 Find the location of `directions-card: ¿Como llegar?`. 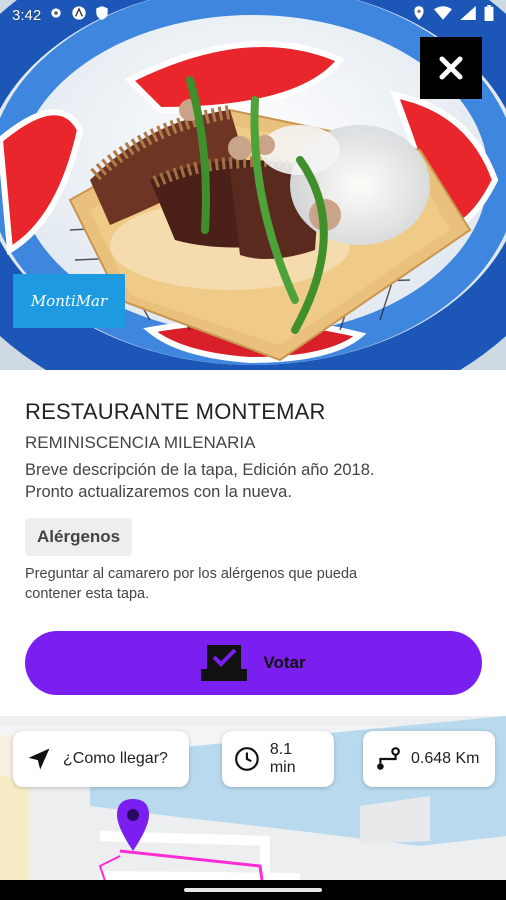

directions-card: ¿Como llegar? is located at coordinates (101, 759).